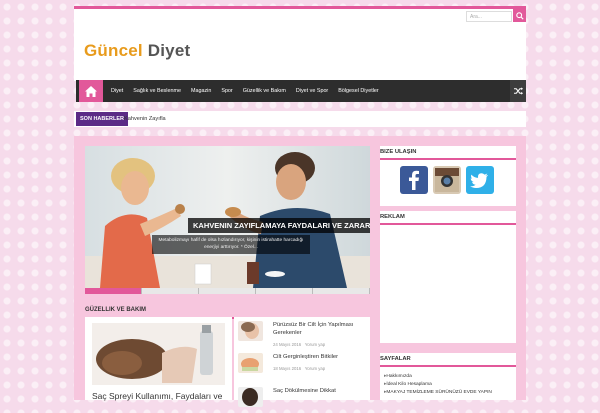  Describe the element at coordinates (437, 393) in the screenshot. I see `page-link: MAKYAJ TEMİZLEME SÜRÜNÜZÜ EVDE YAPIN` at that location.